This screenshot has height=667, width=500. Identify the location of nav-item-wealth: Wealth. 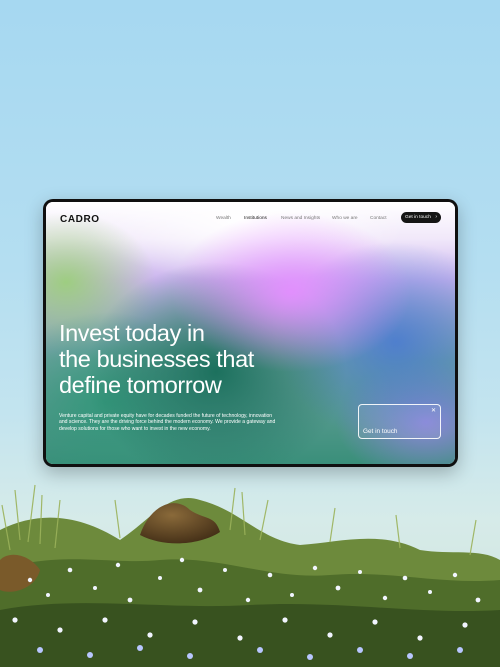
(223, 218).